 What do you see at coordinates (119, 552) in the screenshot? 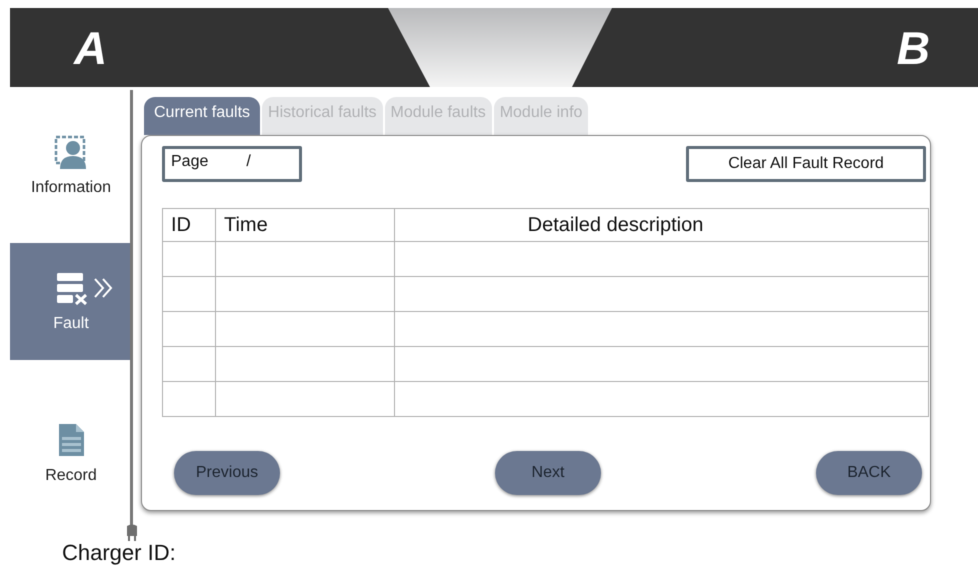
I see `charger-id-label: Charger ID:` at bounding box center [119, 552].